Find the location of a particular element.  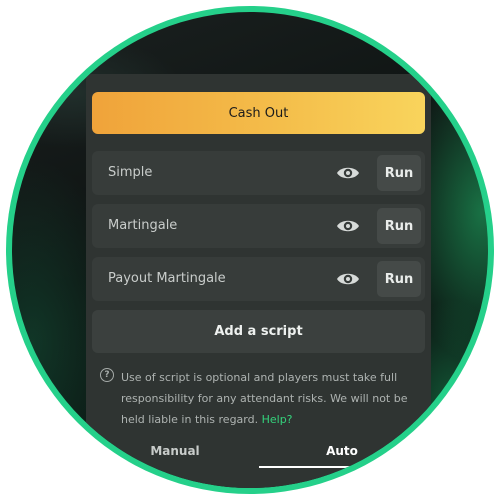

script-name: Martingale is located at coordinates (143, 225).